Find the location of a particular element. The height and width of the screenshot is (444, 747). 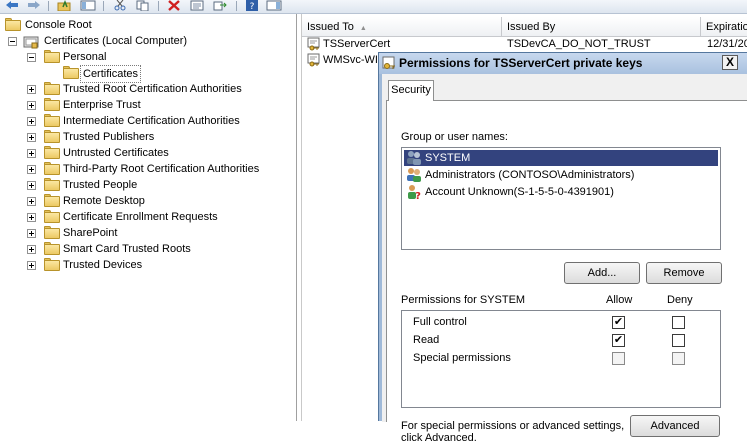

advanced-button: Advanced is located at coordinates (675, 426).